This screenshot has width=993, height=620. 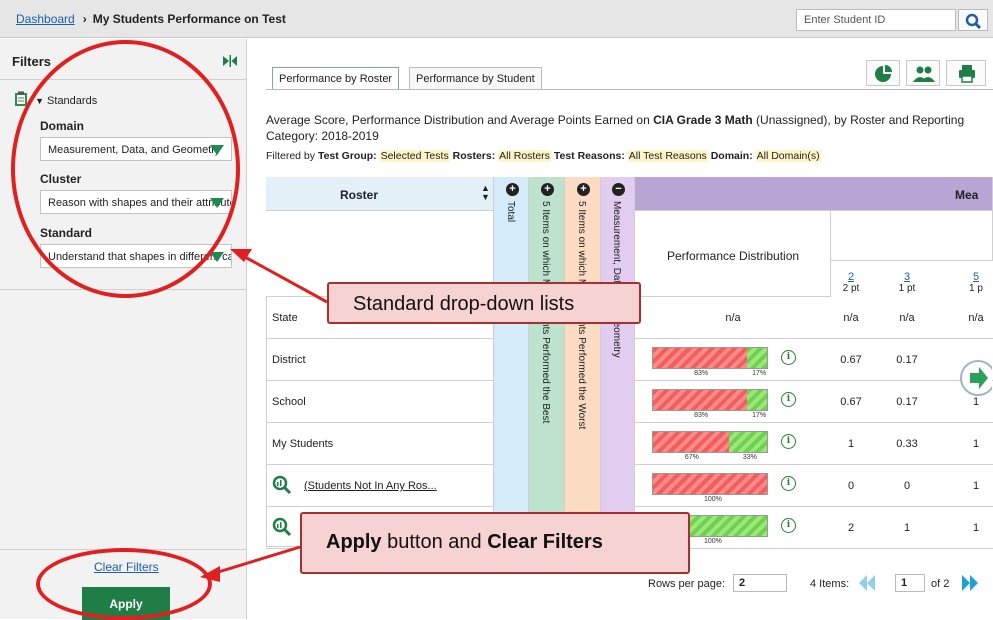 I want to click on callout-apply-mid: button and, so click(x=434, y=542).